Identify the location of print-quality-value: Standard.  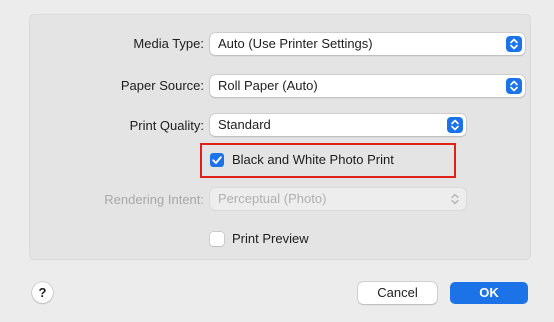
(244, 124).